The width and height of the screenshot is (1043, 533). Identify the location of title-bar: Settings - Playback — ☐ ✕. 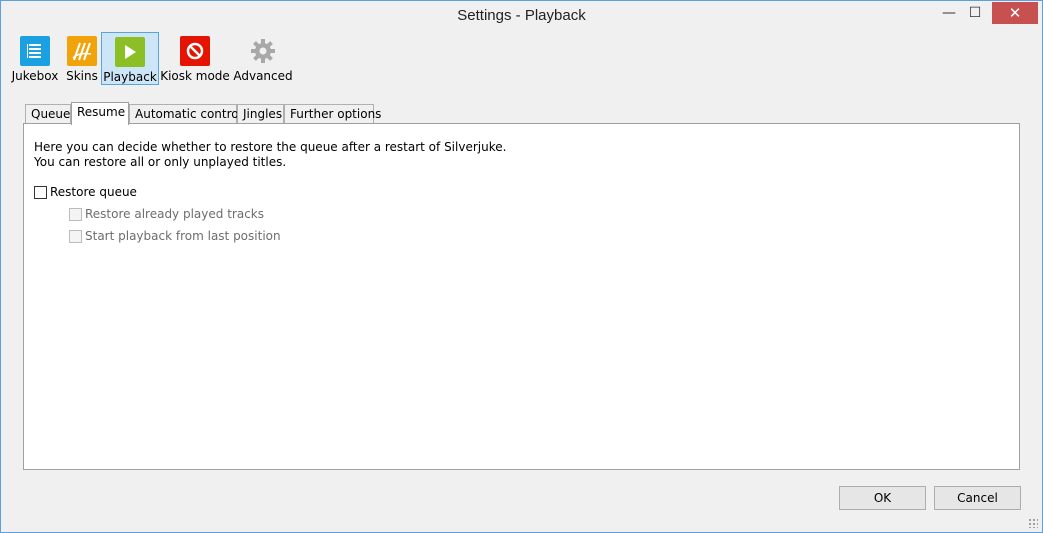
(521, 16).